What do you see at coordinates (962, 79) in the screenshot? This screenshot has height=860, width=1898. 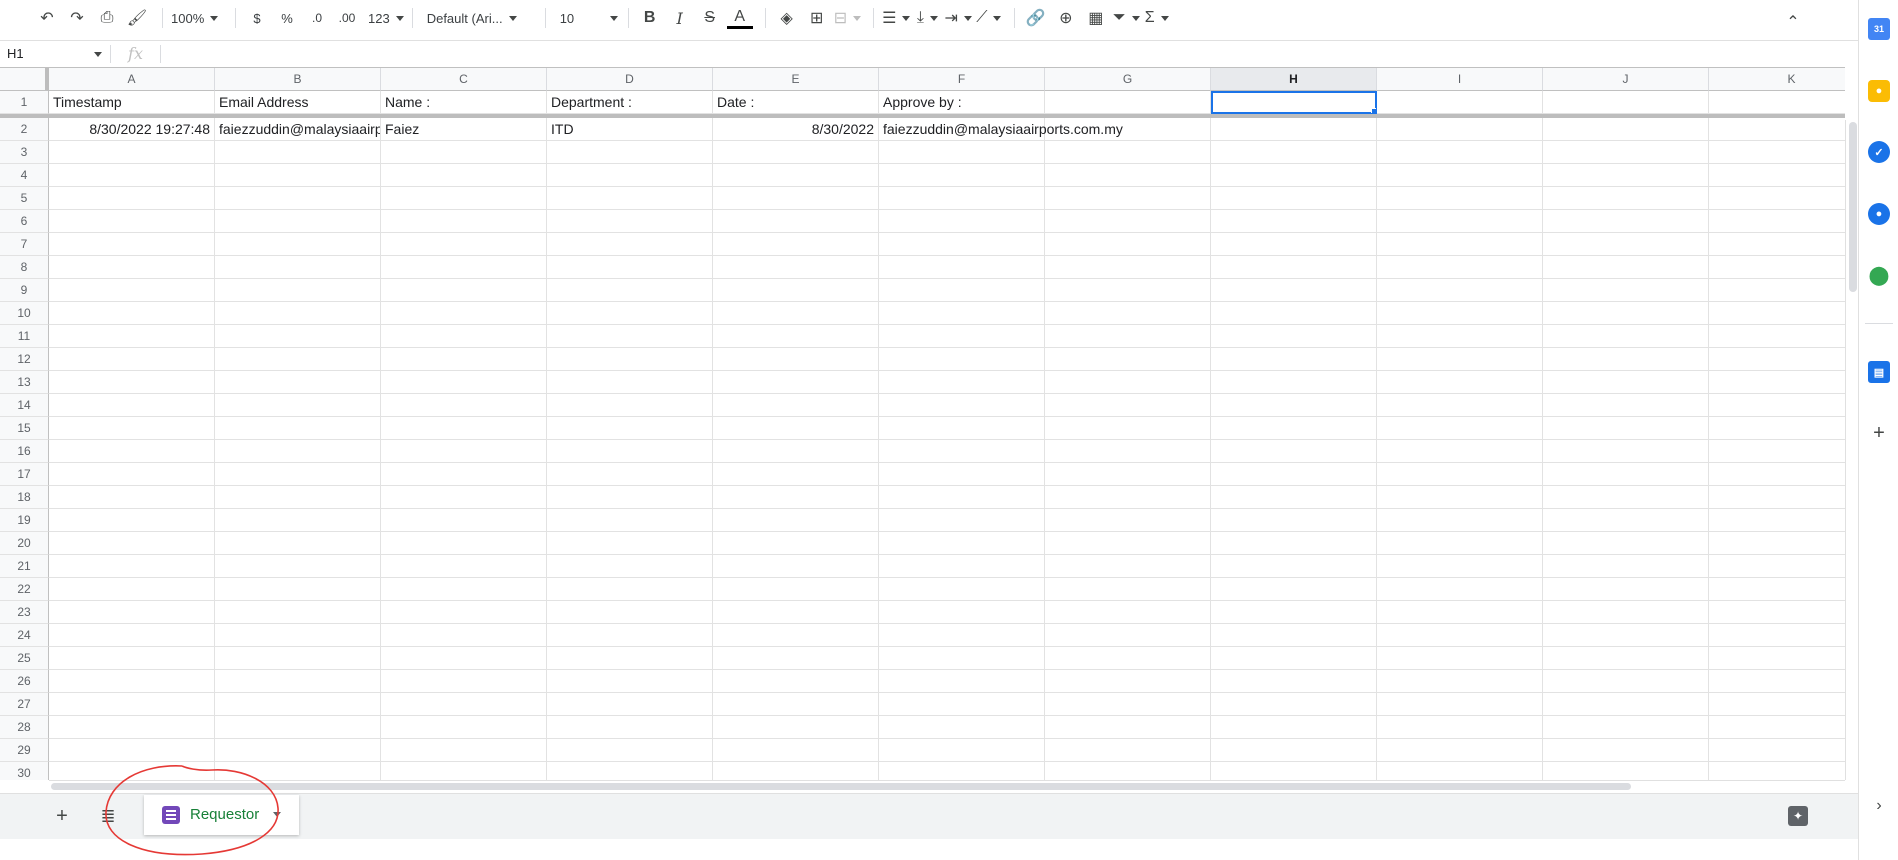 I see `column-header-f: F` at bounding box center [962, 79].